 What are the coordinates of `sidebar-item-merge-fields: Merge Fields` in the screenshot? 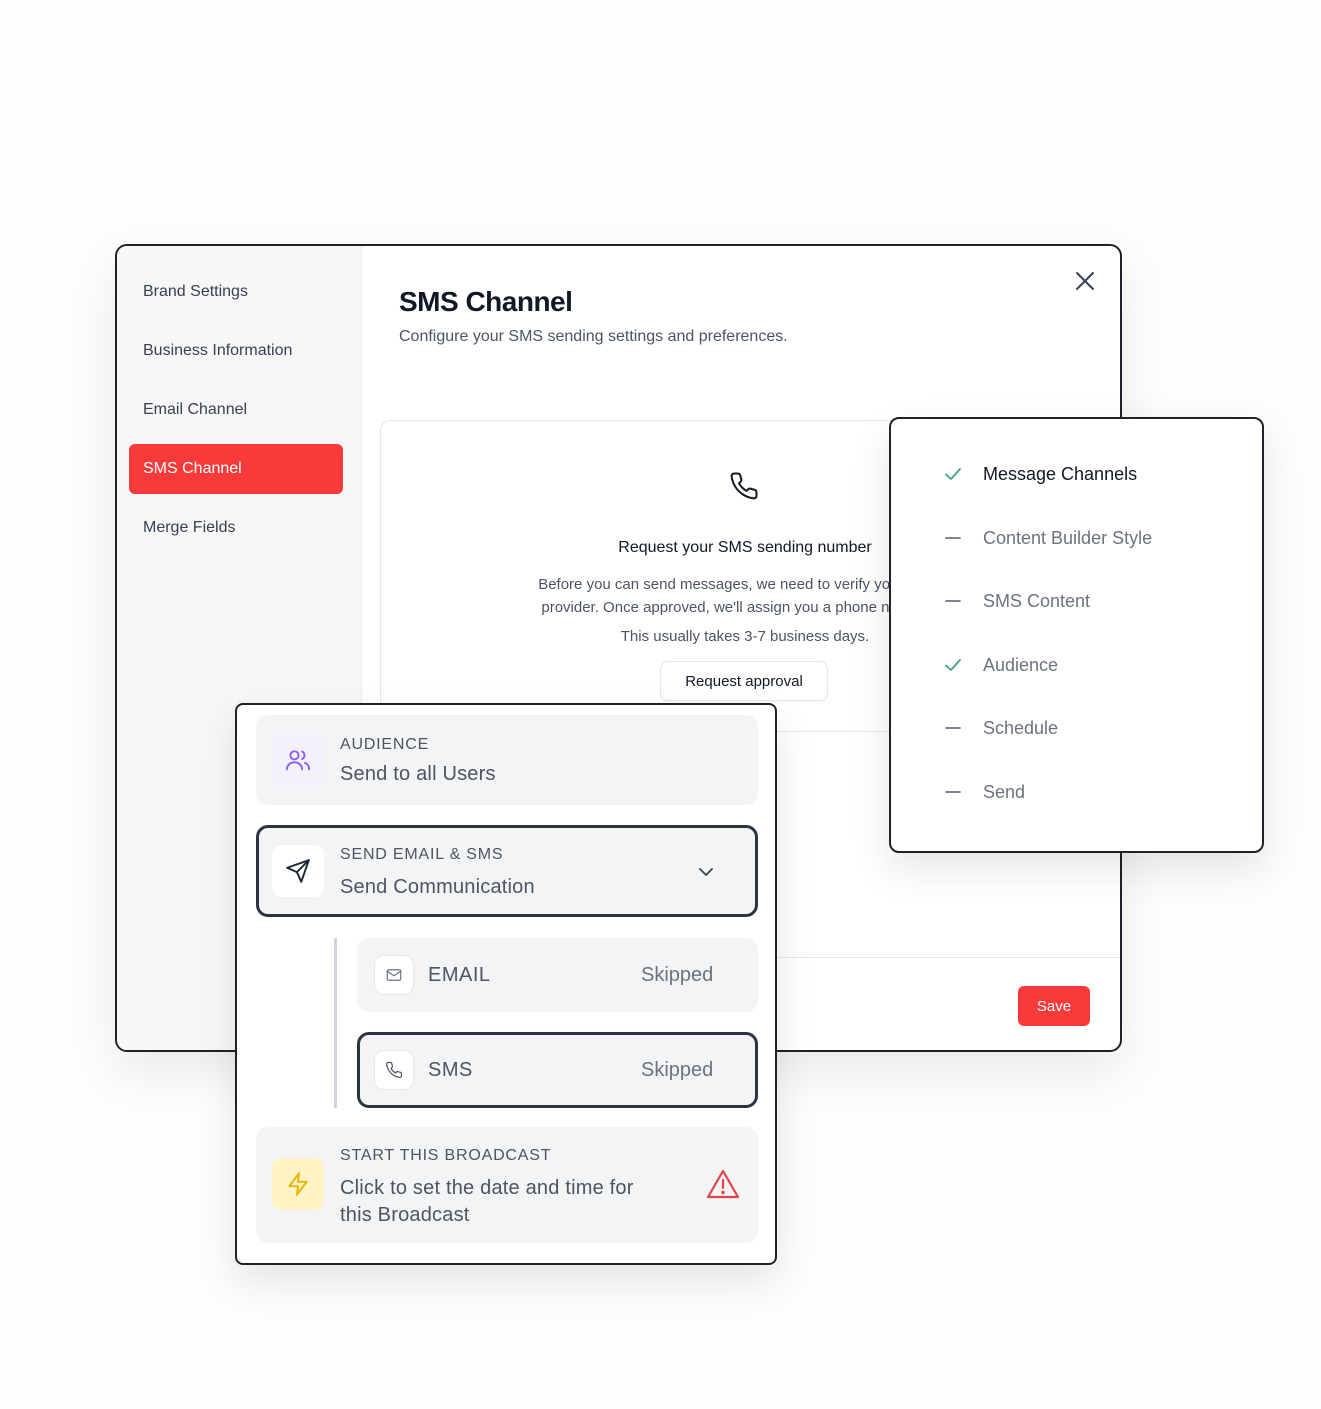 It's located at (236, 528).